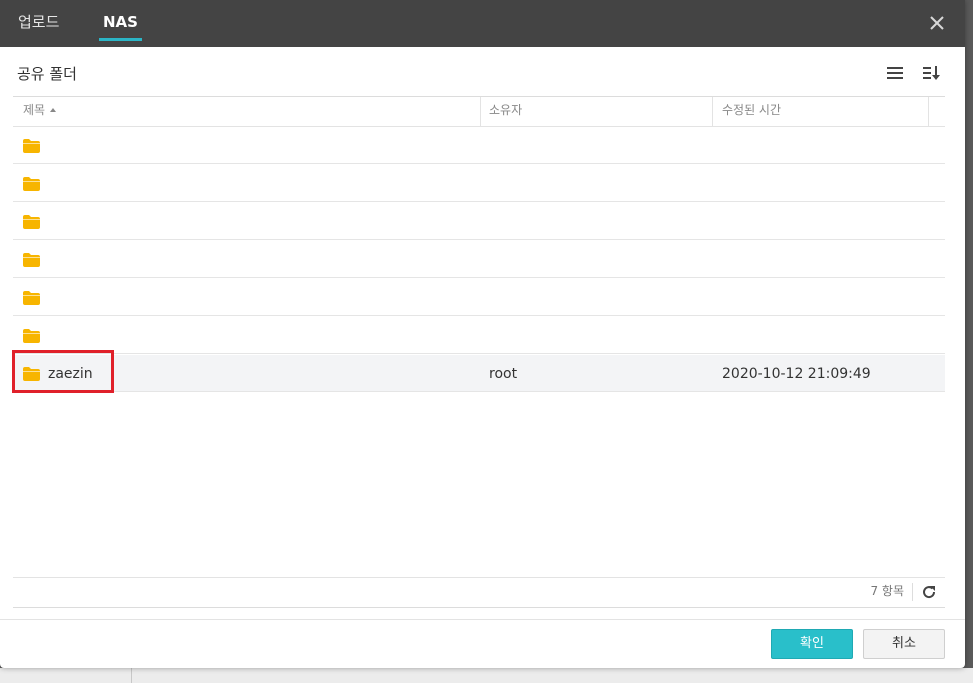 The width and height of the screenshot is (973, 683). I want to click on dialog-titlebar: 업로드 NAS, so click(482, 23).